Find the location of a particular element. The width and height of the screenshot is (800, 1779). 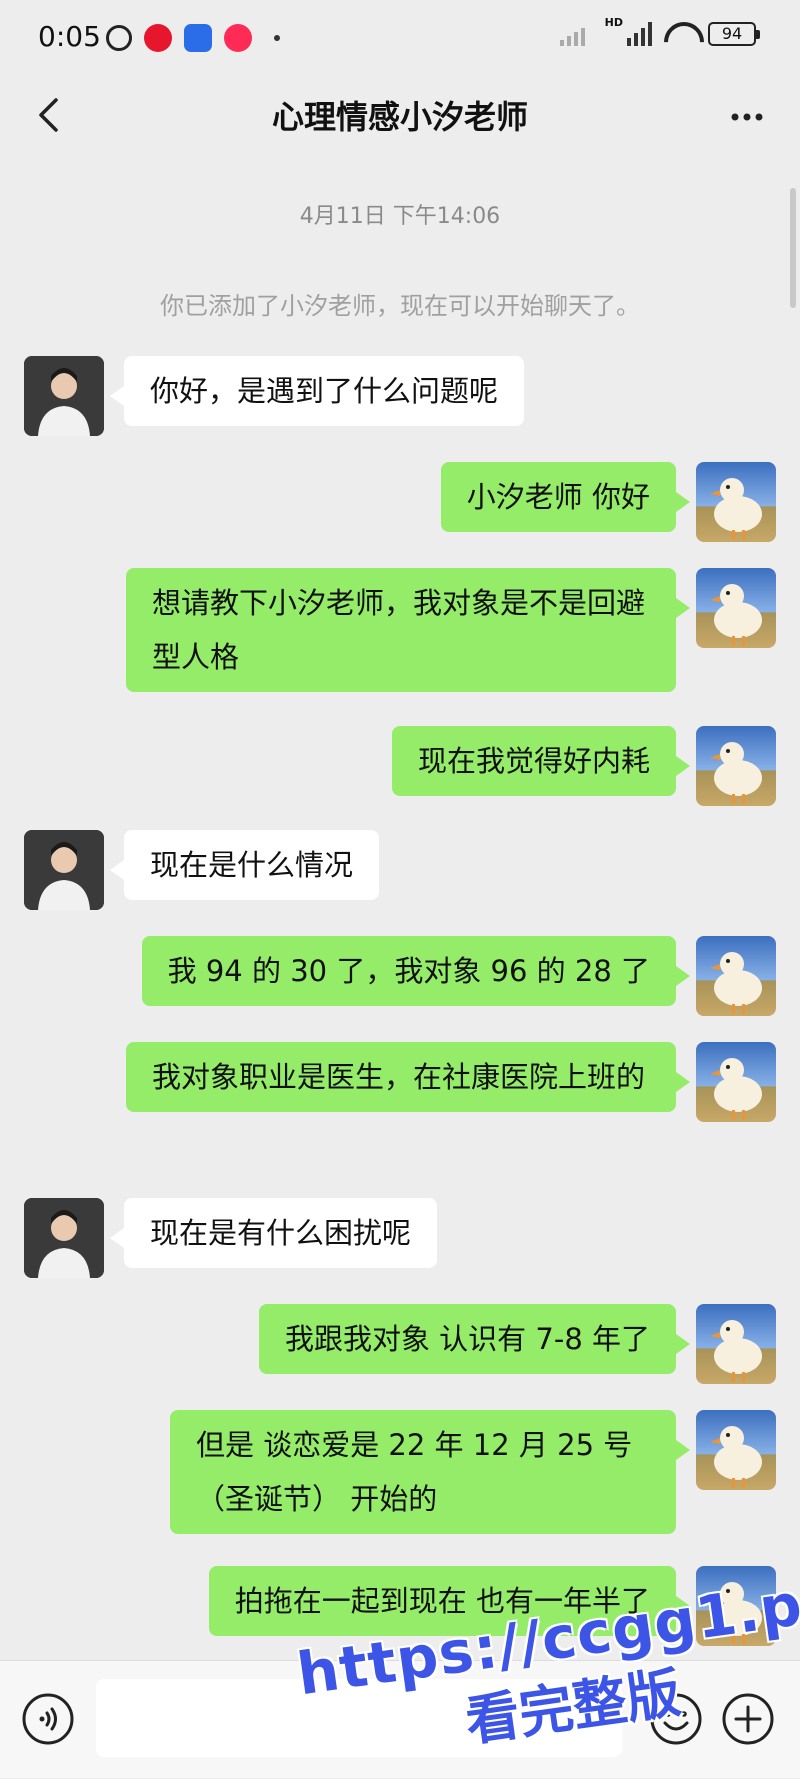

message-bubble-teacher: 你好，是遇到了什么问题呢 is located at coordinates (317, 391).